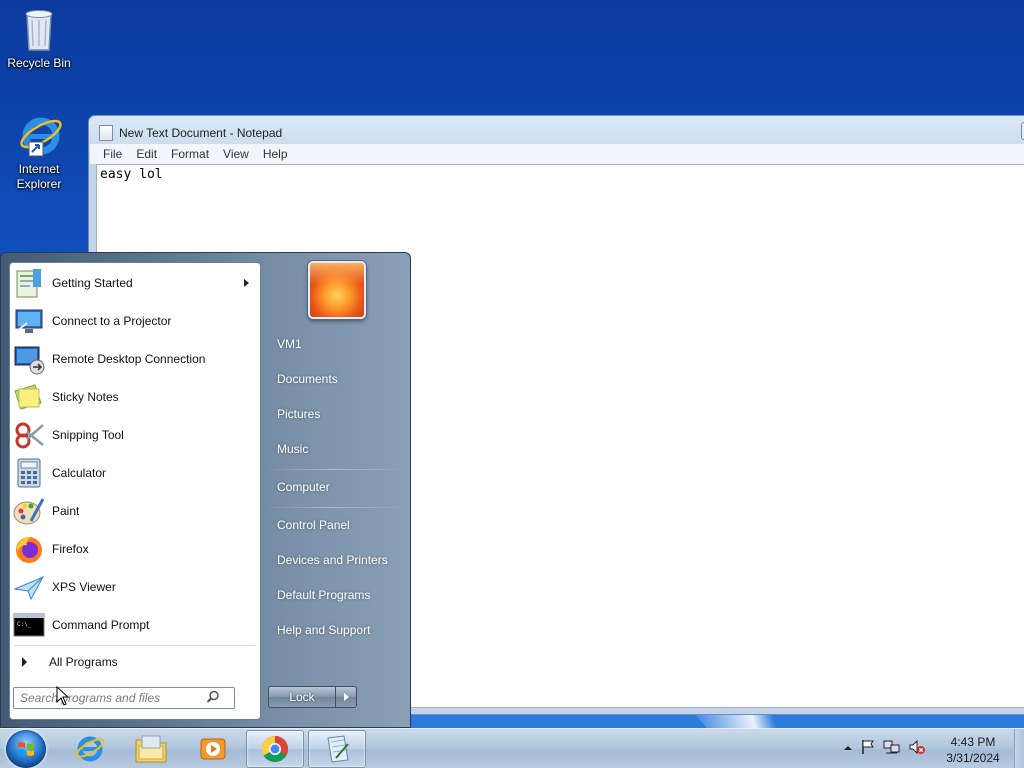 The height and width of the screenshot is (768, 1024). I want to click on window-title: New Text Document - Notepad, so click(201, 133).